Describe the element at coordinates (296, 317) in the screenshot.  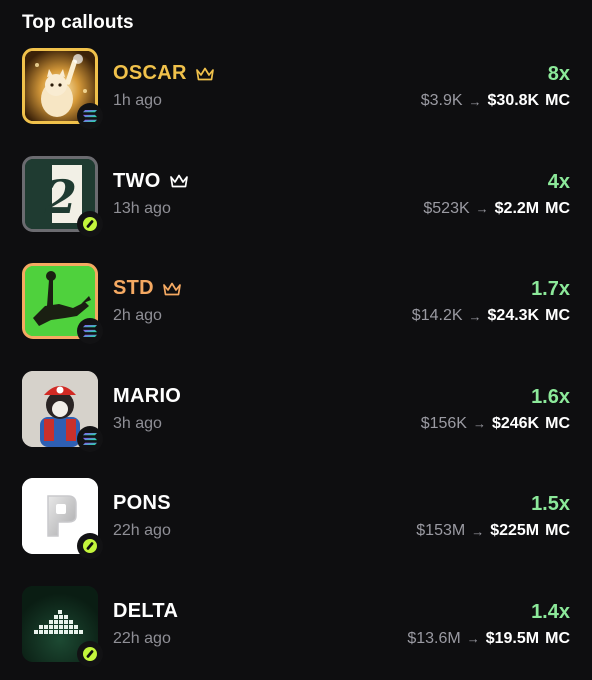
I see `callout-row-std: STD 2h ago 1.7x $14.2K → $24.3K MC` at that location.